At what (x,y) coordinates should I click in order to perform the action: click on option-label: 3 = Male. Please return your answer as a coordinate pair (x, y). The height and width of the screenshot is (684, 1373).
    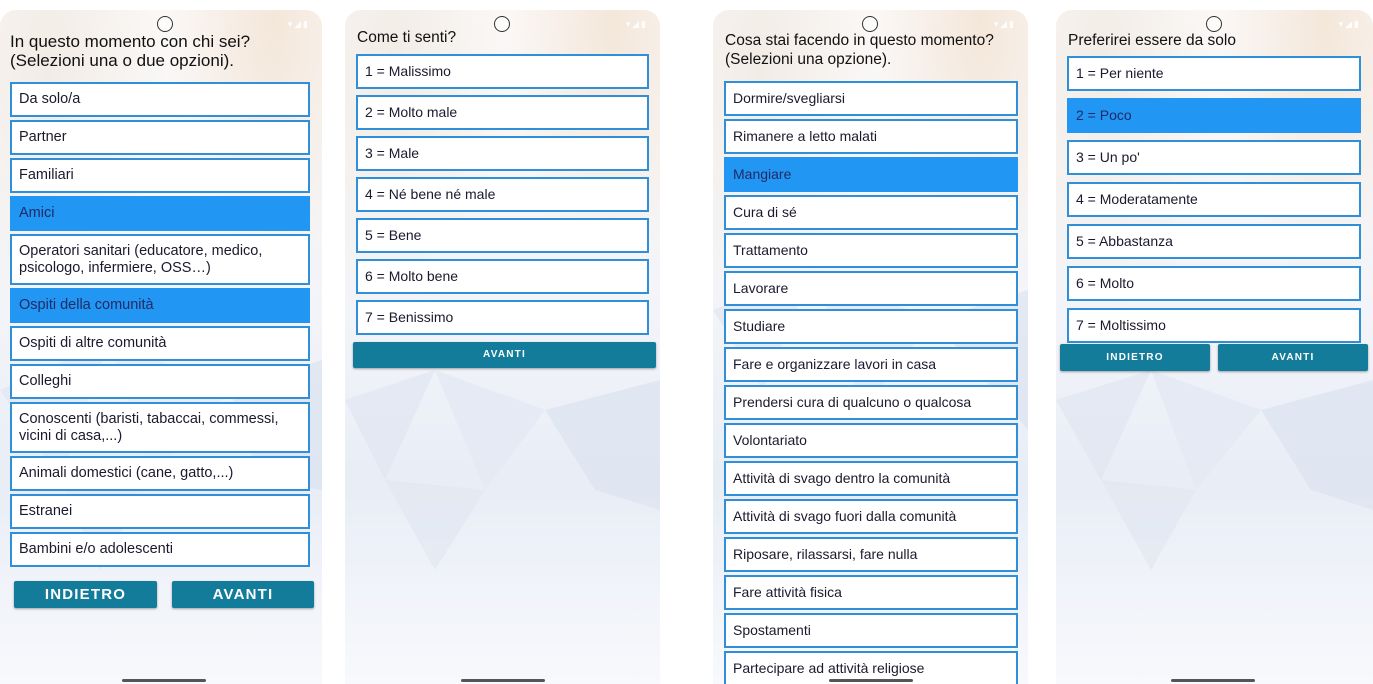
    Looking at the image, I should click on (392, 153).